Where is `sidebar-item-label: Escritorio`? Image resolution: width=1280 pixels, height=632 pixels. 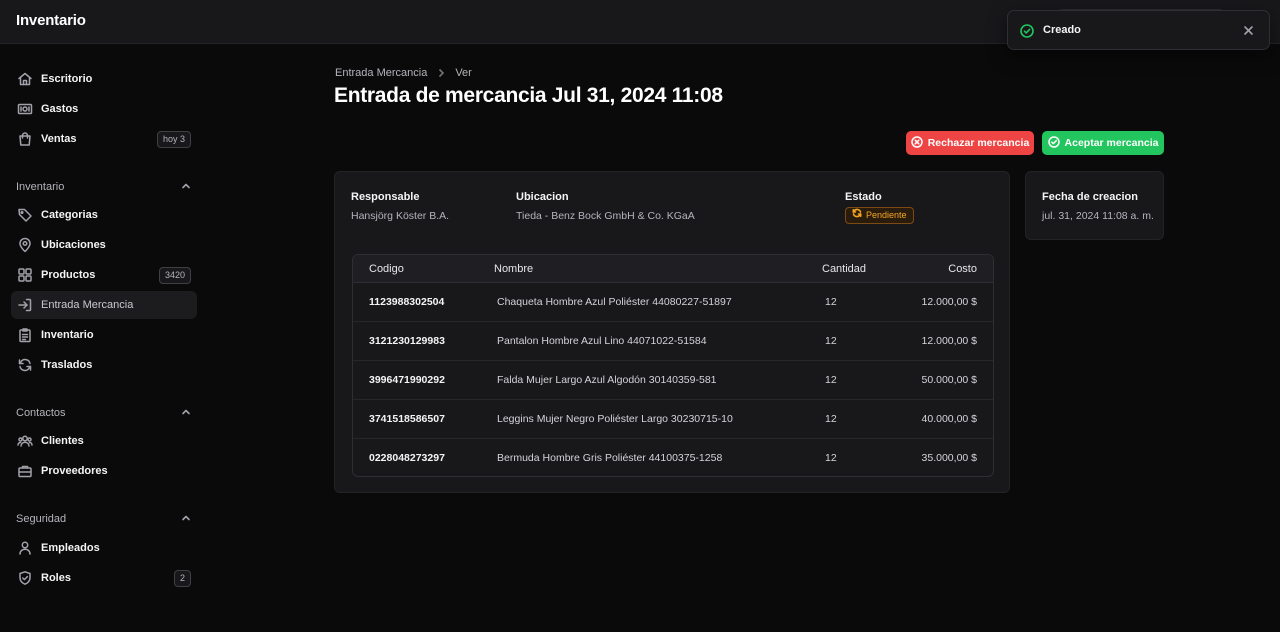
sidebar-item-label: Escritorio is located at coordinates (67, 79).